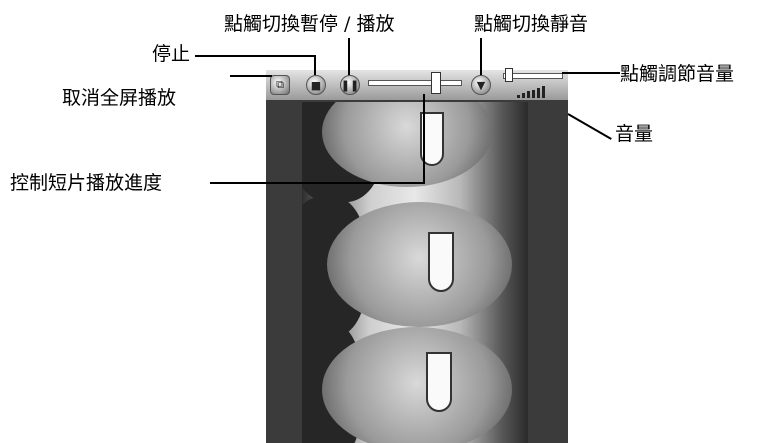 Image resolution: width=765 pixels, height=443 pixels. I want to click on face-bottom, so click(417, 385).